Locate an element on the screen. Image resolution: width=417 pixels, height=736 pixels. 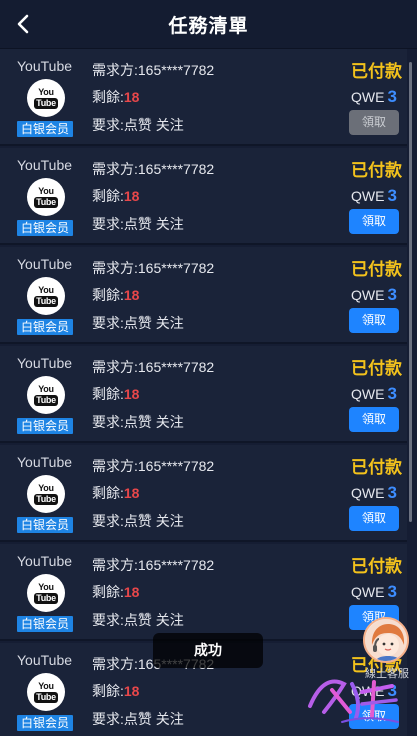
claim-button-disabled: 領取 is located at coordinates (374, 122).